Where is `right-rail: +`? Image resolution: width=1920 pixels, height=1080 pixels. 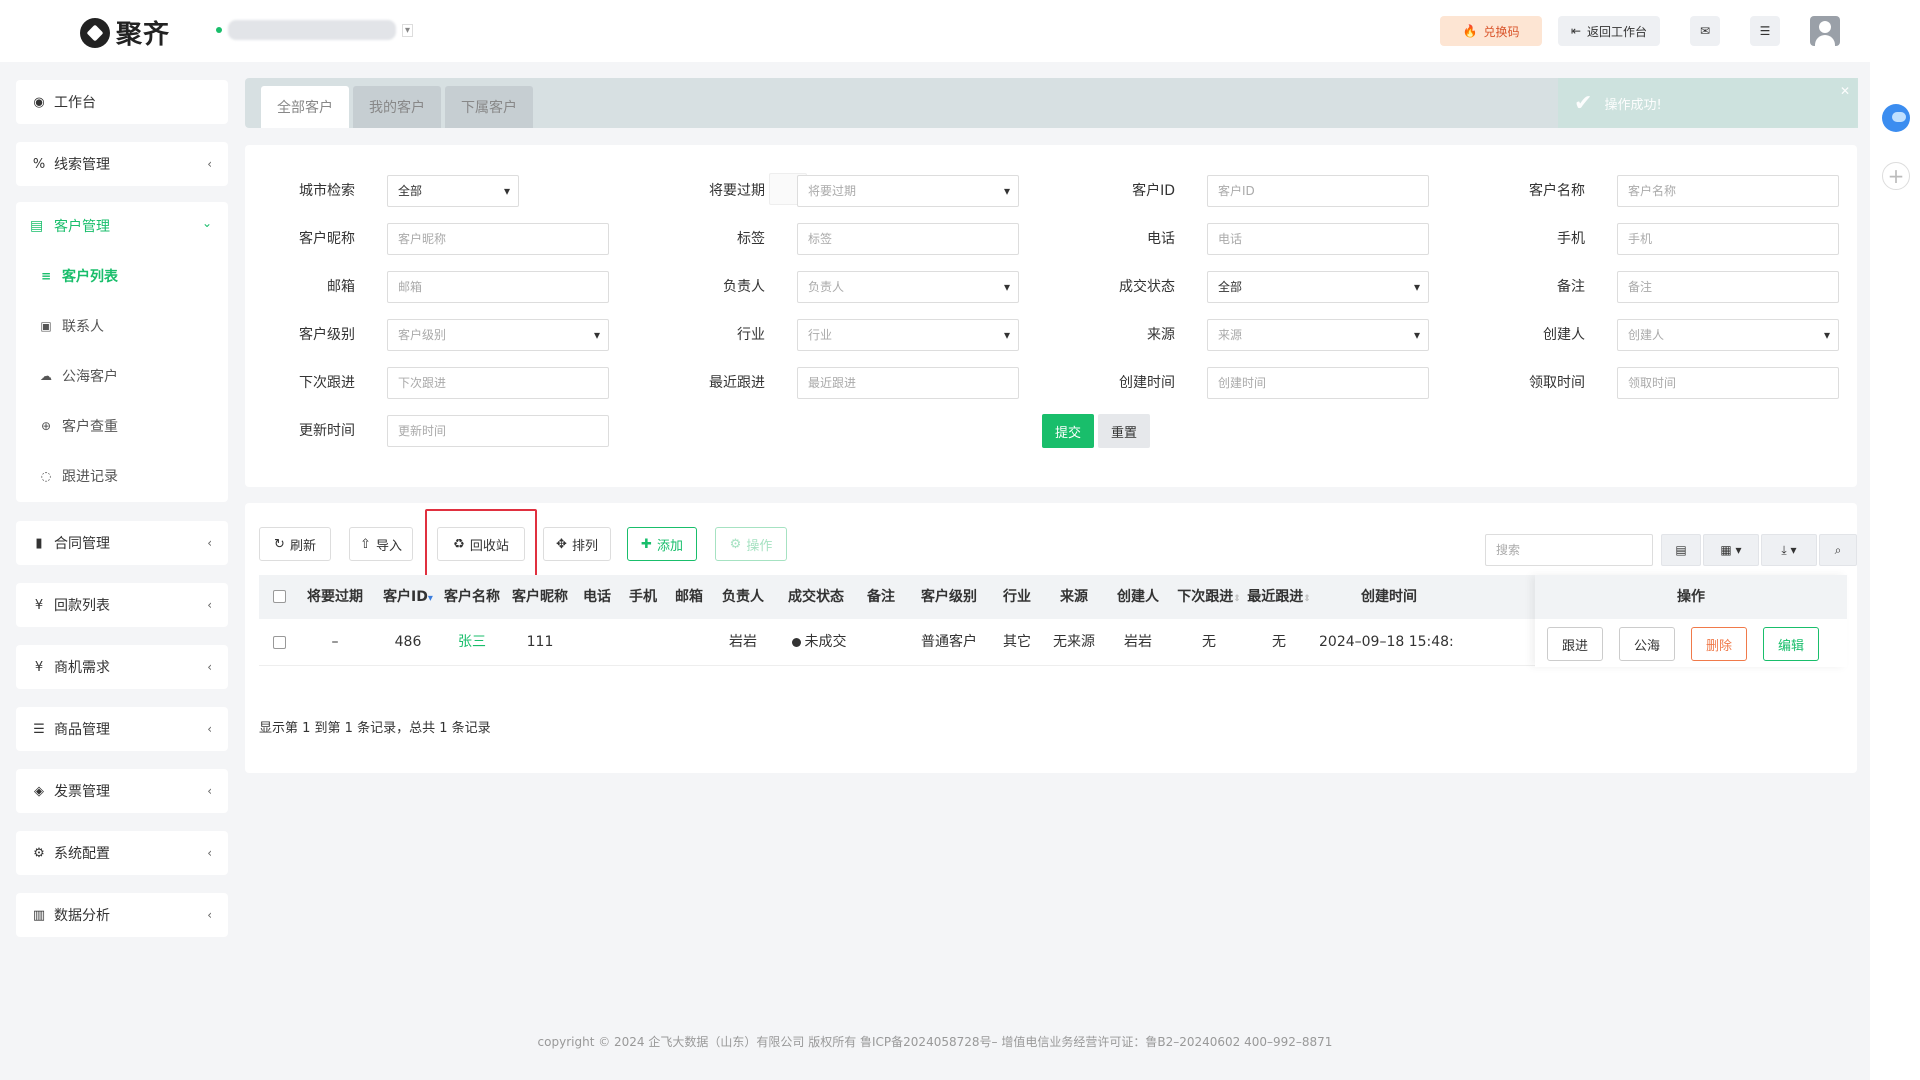
right-rail: + is located at coordinates (1895, 571).